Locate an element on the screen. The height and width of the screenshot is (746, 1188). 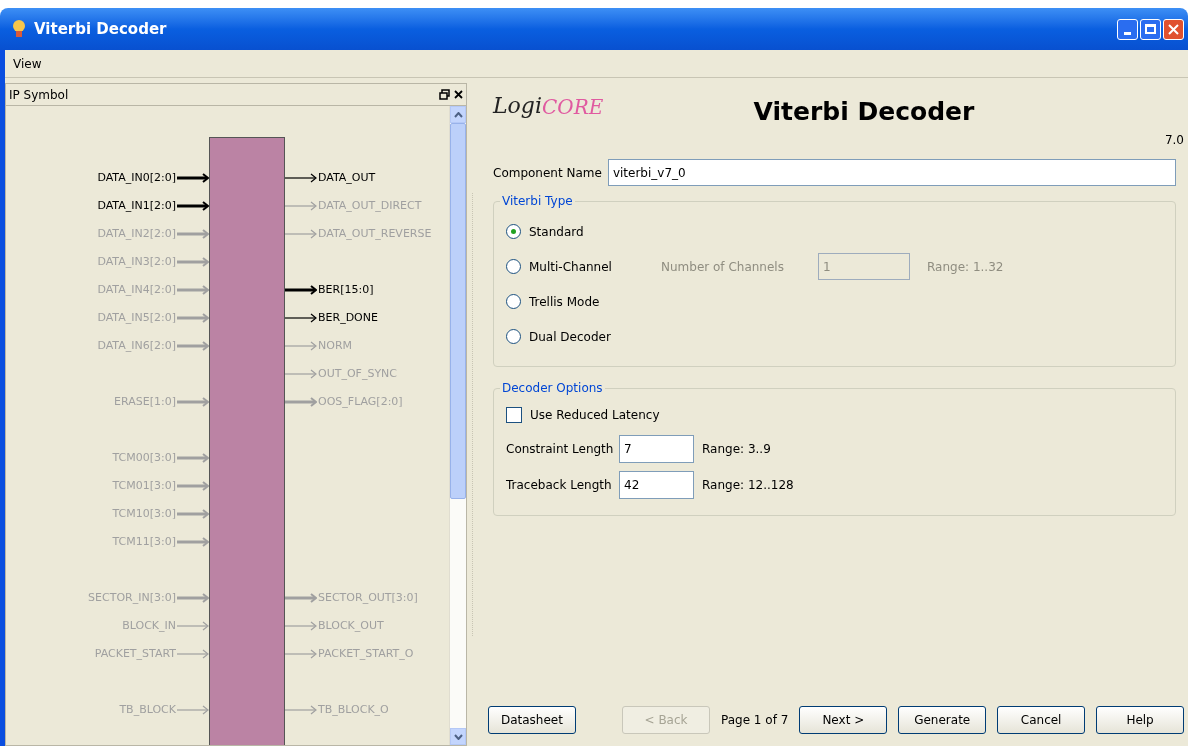
pin-label: BER_DONE is located at coordinates (348, 317).